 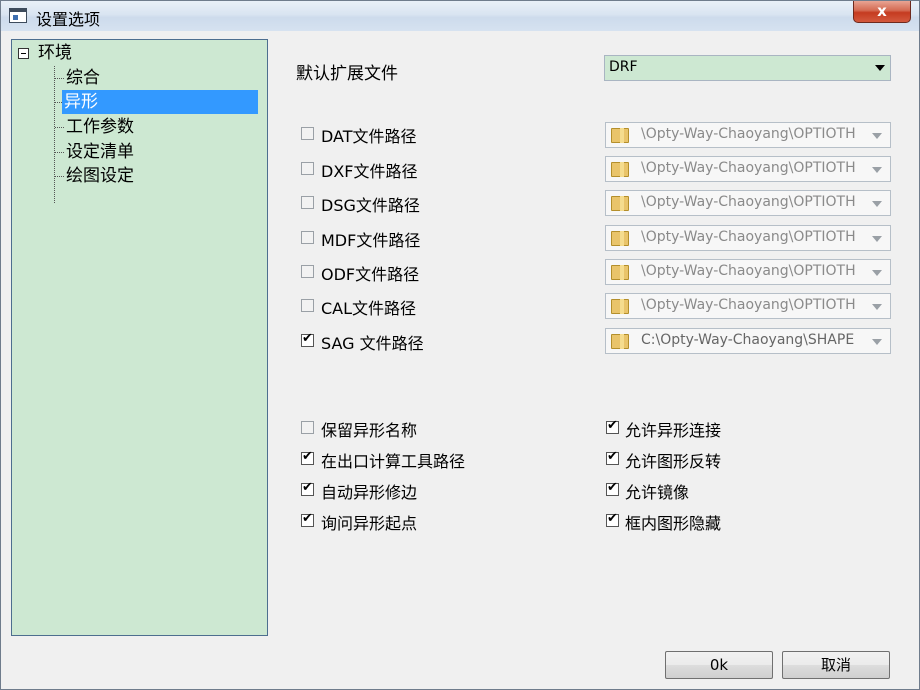 I want to click on dxf-path-checkbox, so click(x=307, y=168).